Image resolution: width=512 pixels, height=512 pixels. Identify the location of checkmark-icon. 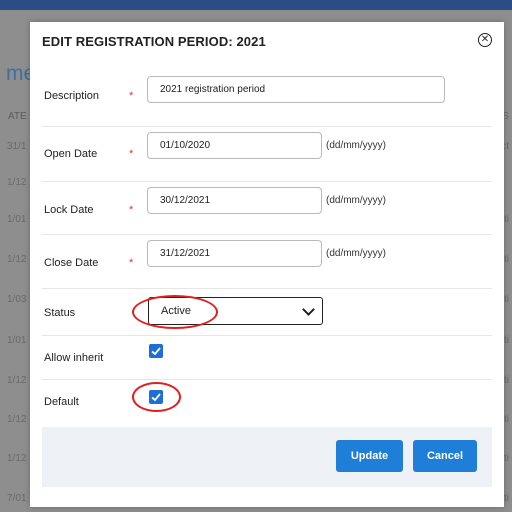
(156, 351).